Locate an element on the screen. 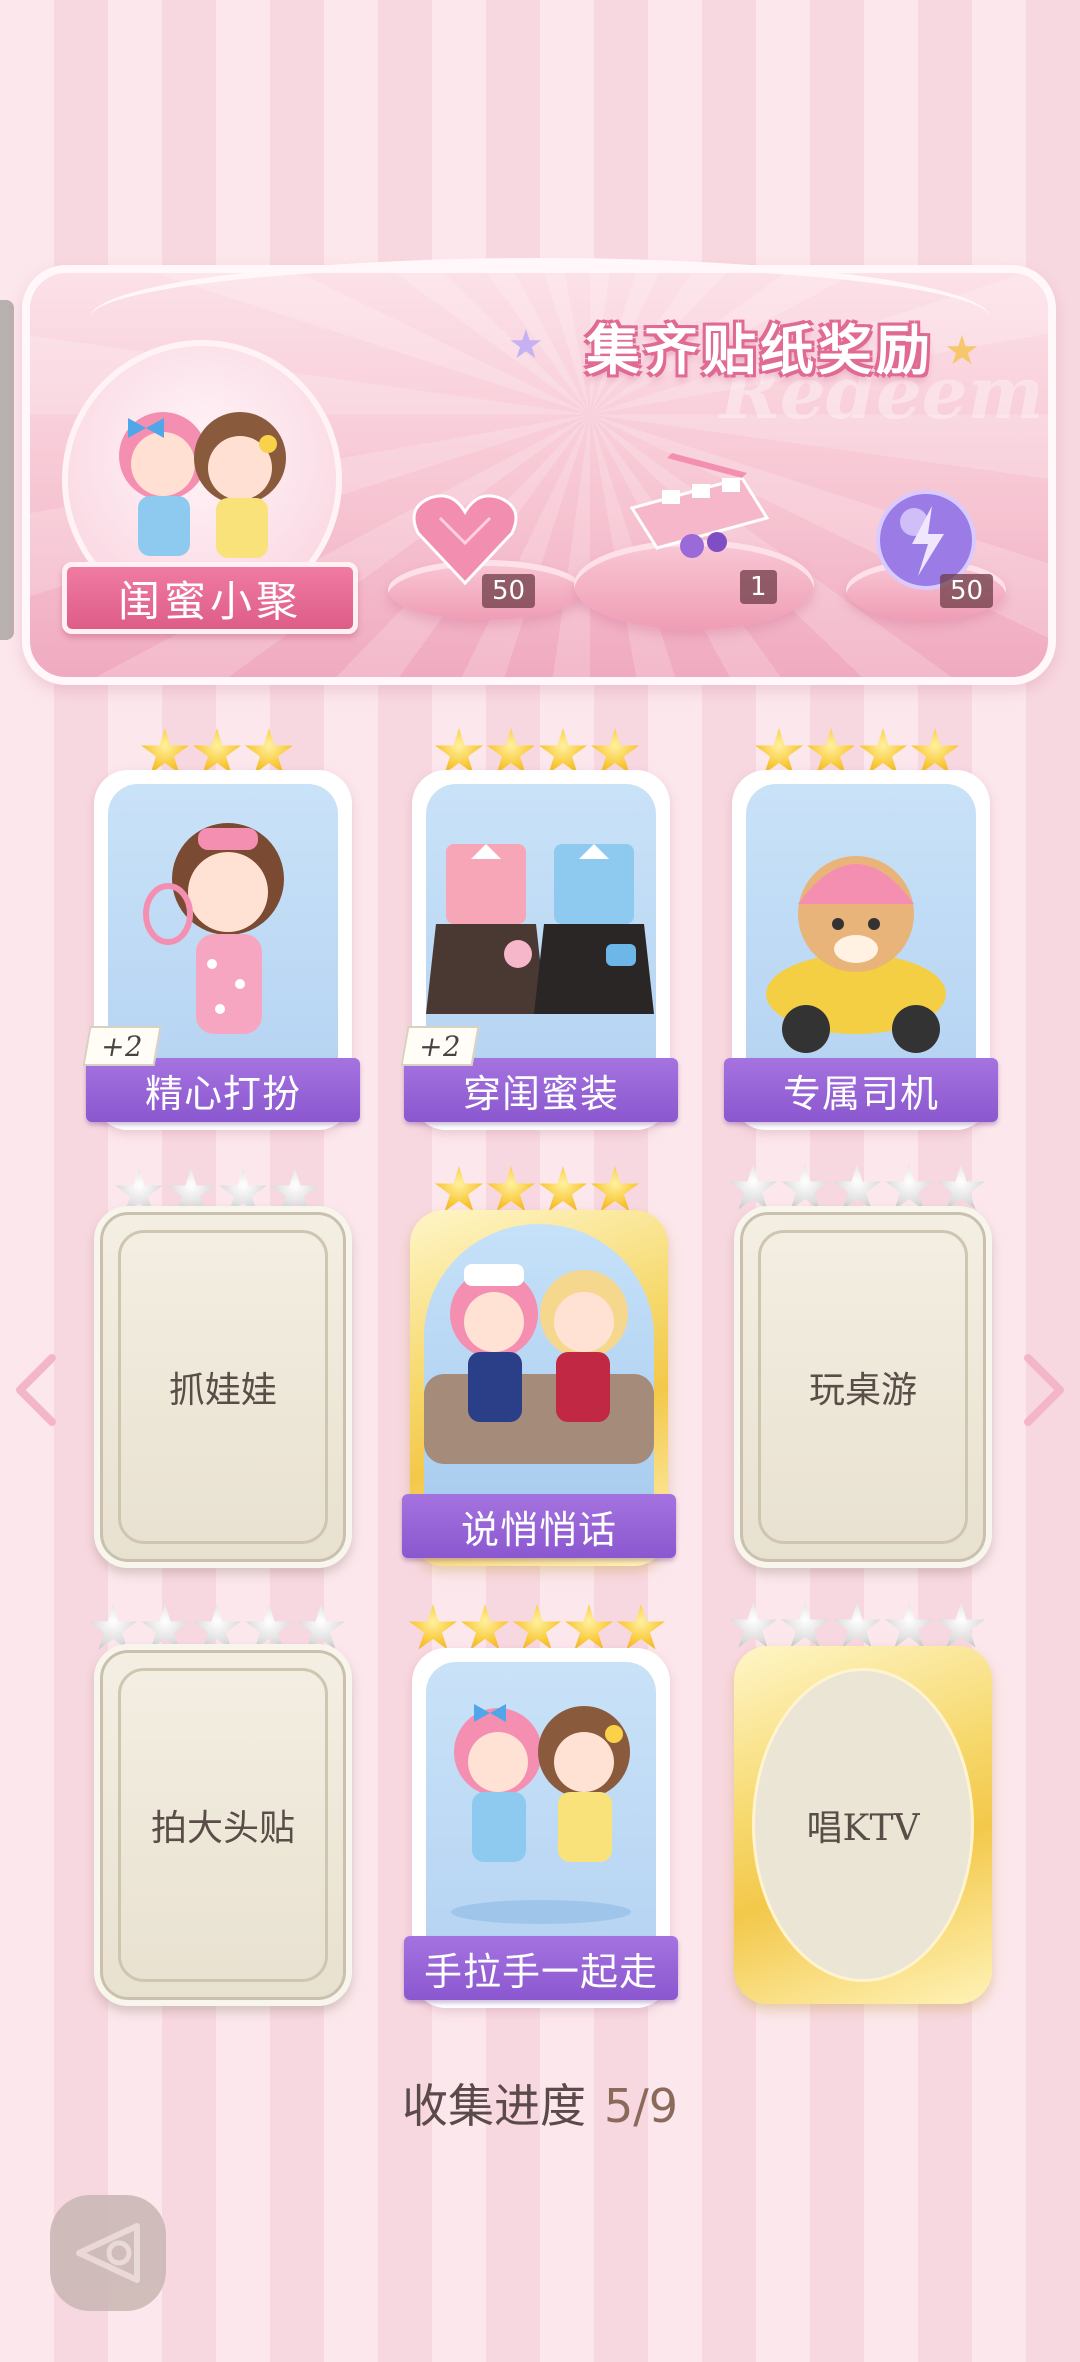  card-ribbon: 精心打扮 is located at coordinates (223, 1090).